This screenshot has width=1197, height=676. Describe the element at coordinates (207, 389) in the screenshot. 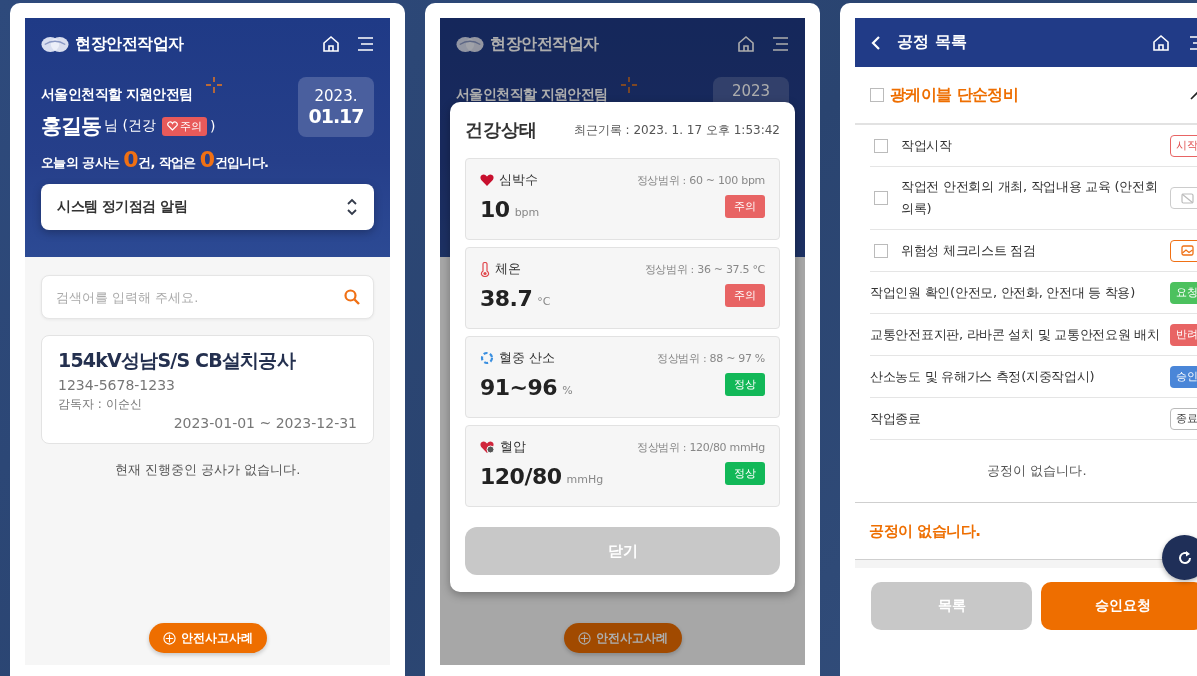

I see `project-card: 154kV성남S/S CB설치공사 1234-5678-1233 감독자 : 이순신 2023-01-01 ~ 2023-12-31` at that location.